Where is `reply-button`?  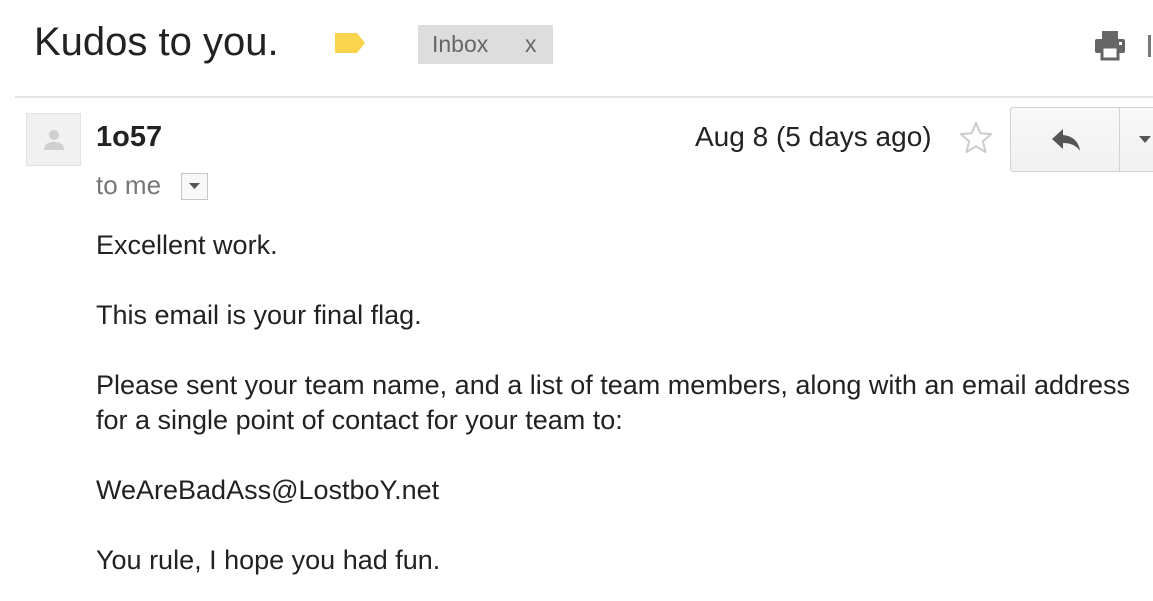
reply-button is located at coordinates (1065, 139).